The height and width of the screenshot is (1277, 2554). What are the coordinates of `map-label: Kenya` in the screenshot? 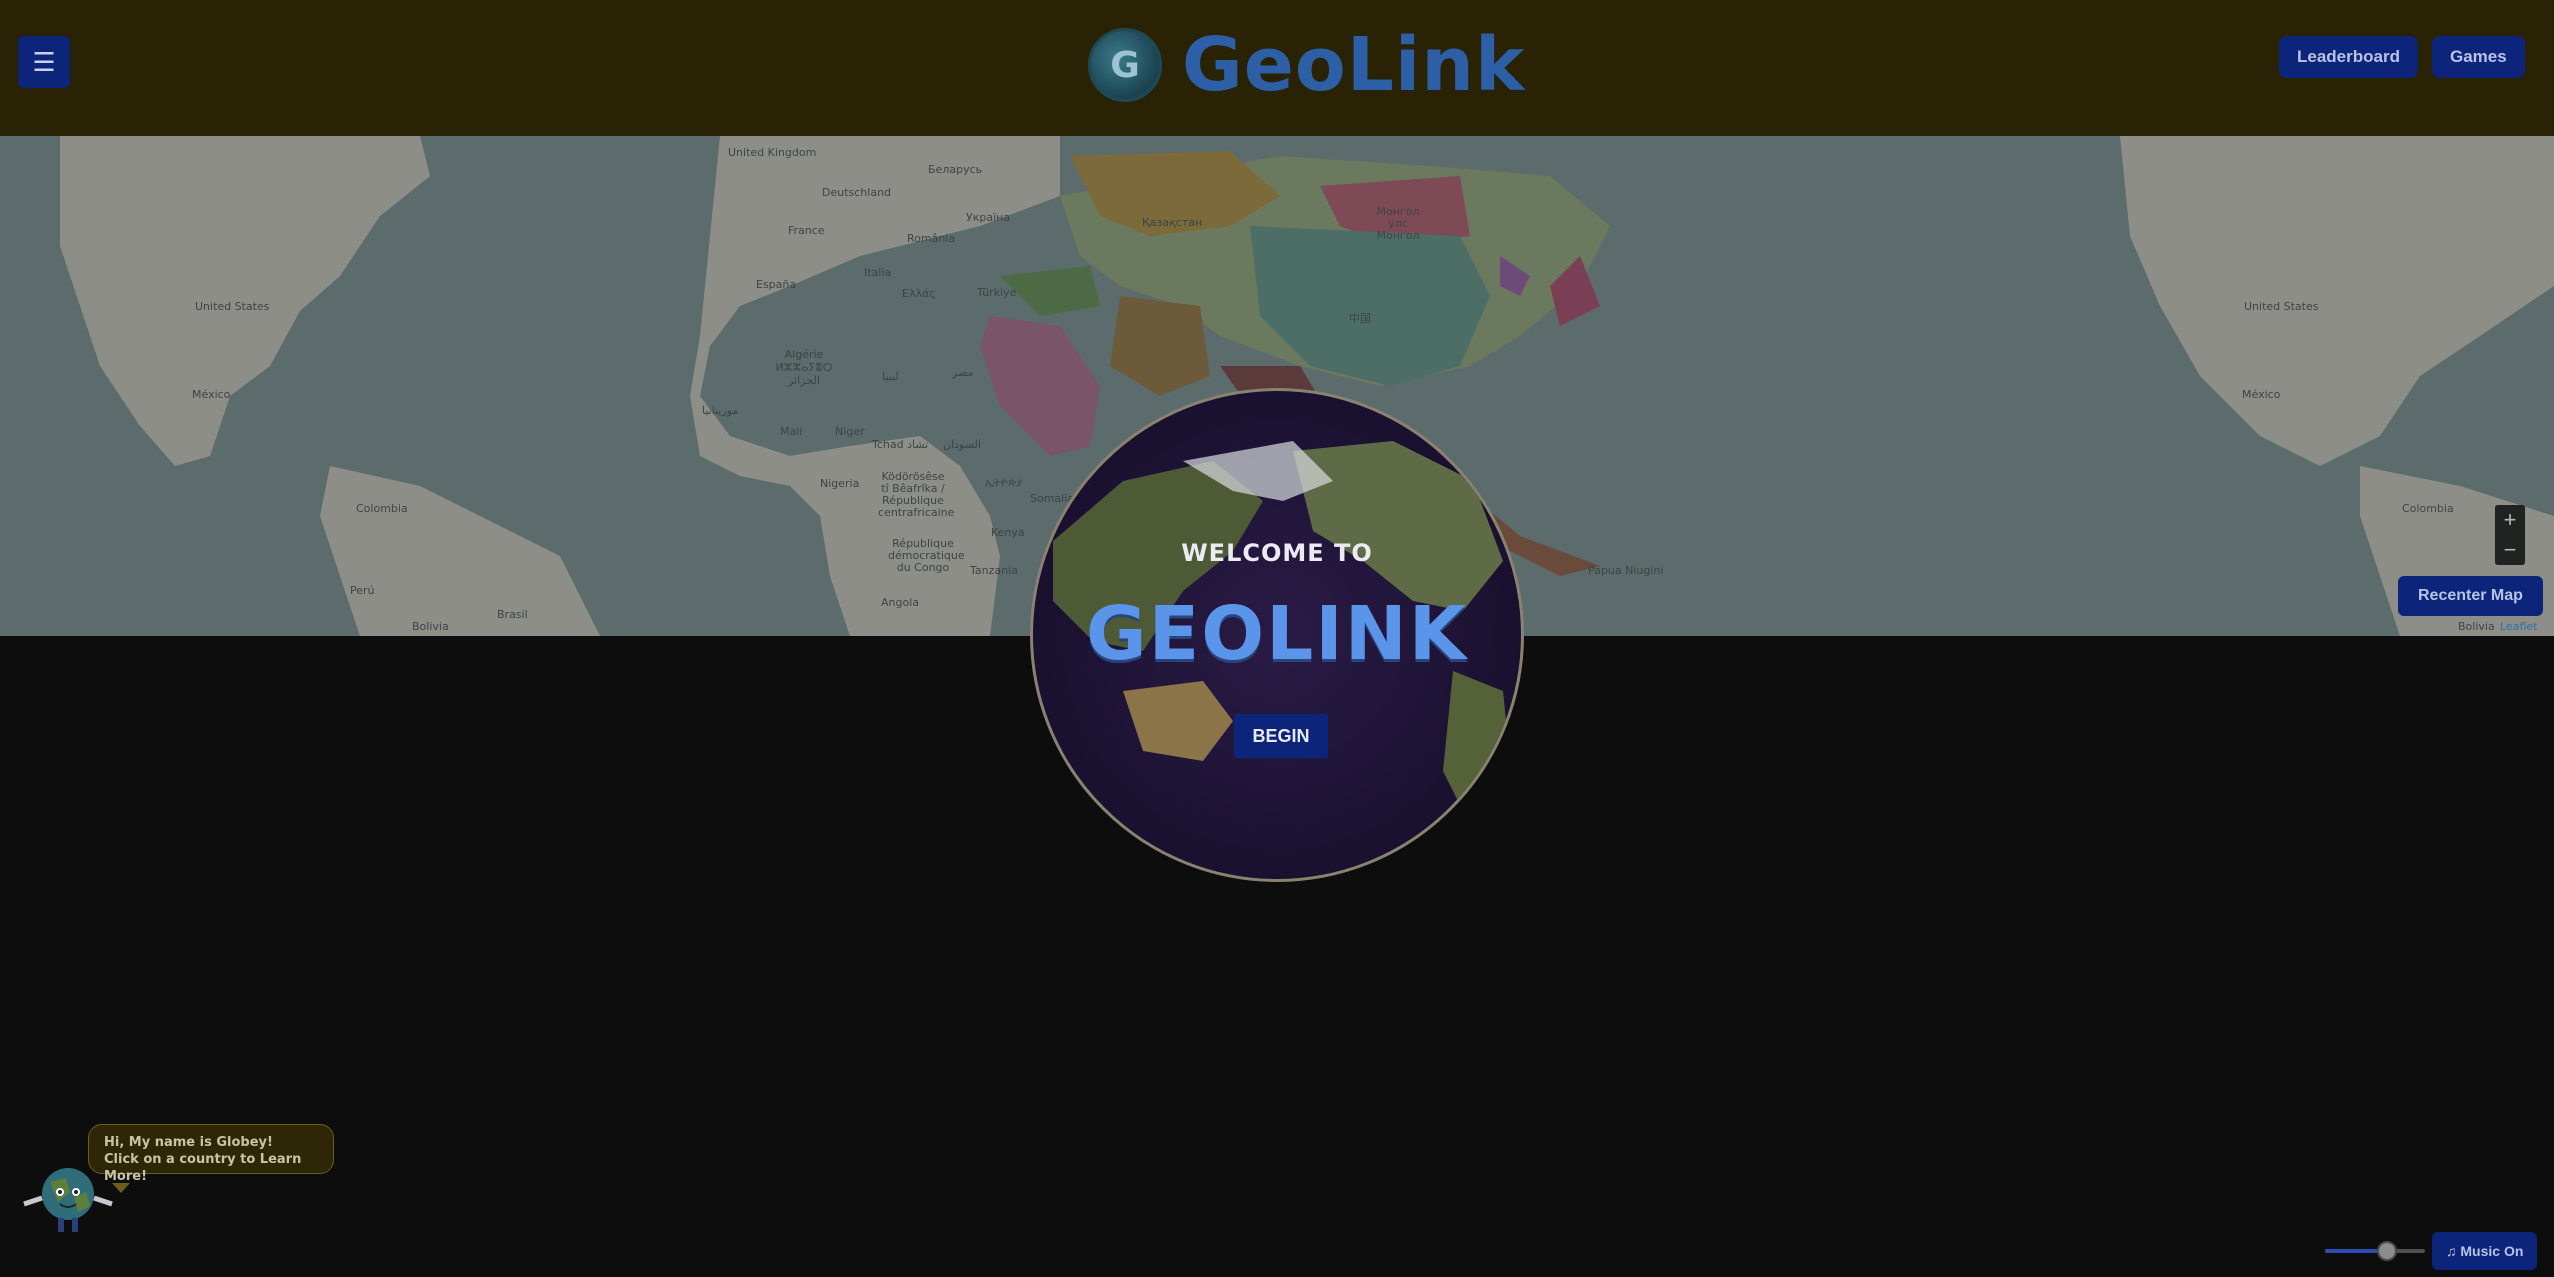 It's located at (1008, 532).